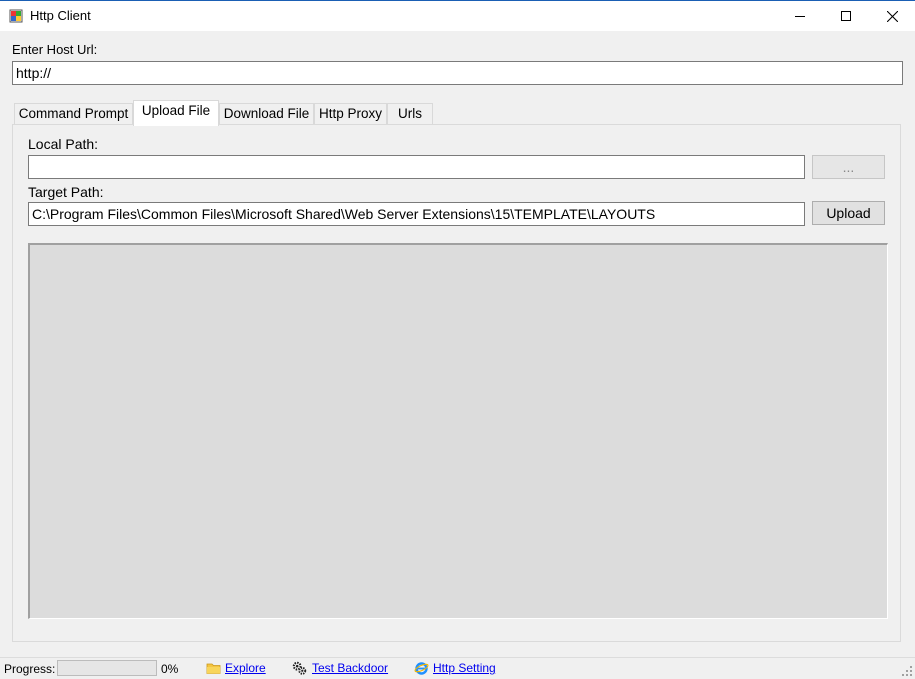 The image size is (915, 679). Describe the element at coordinates (410, 114) in the screenshot. I see `tab-urls: Urls` at that location.